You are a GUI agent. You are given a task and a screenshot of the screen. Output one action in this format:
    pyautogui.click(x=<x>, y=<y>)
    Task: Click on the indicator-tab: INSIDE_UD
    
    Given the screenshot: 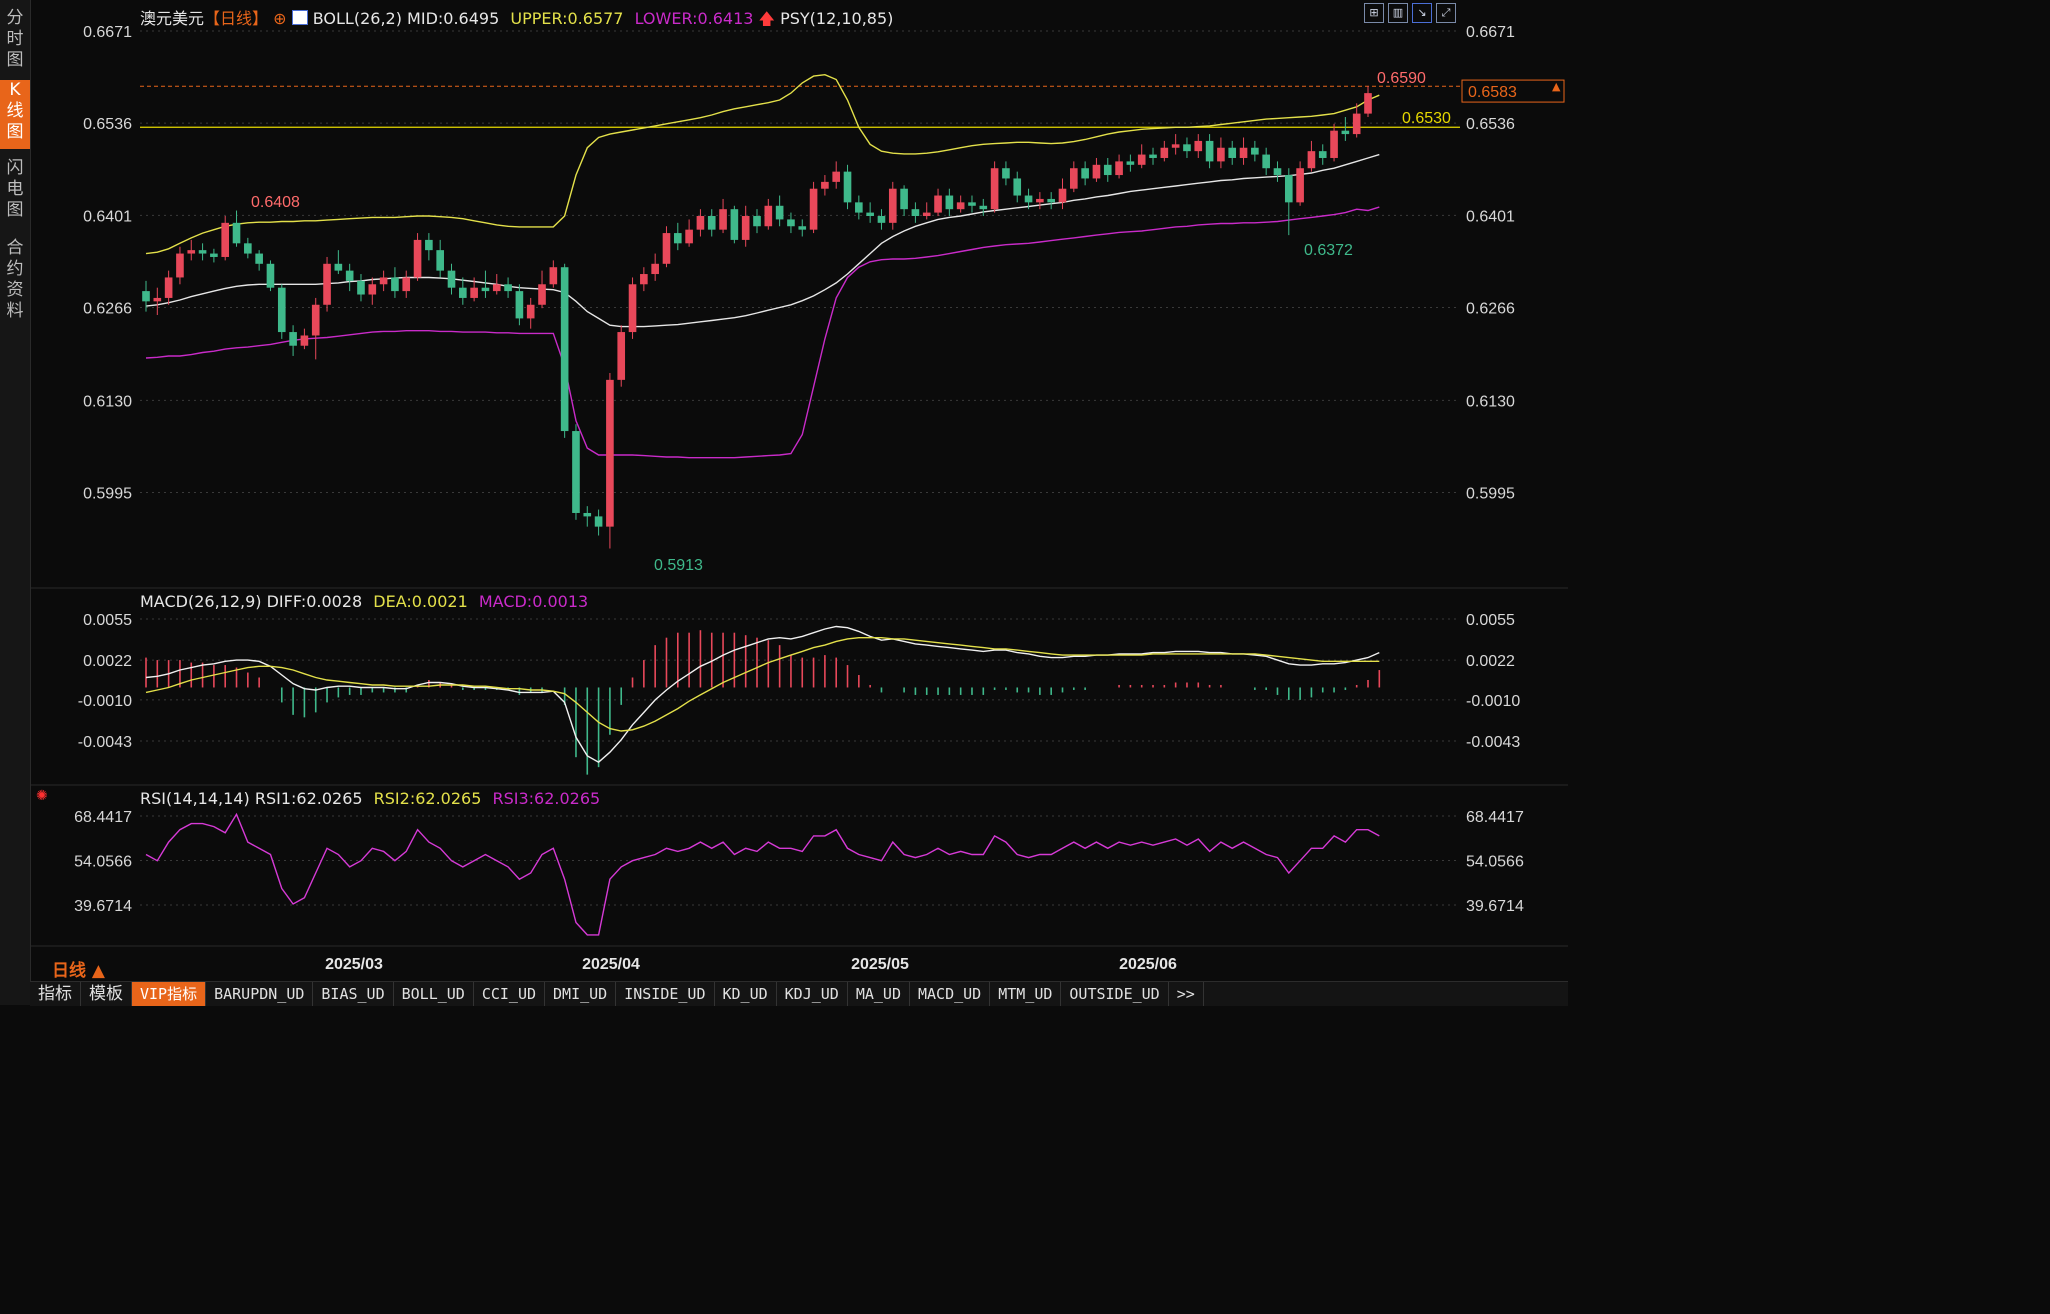 What is the action you would take?
    pyautogui.click(x=665, y=994)
    